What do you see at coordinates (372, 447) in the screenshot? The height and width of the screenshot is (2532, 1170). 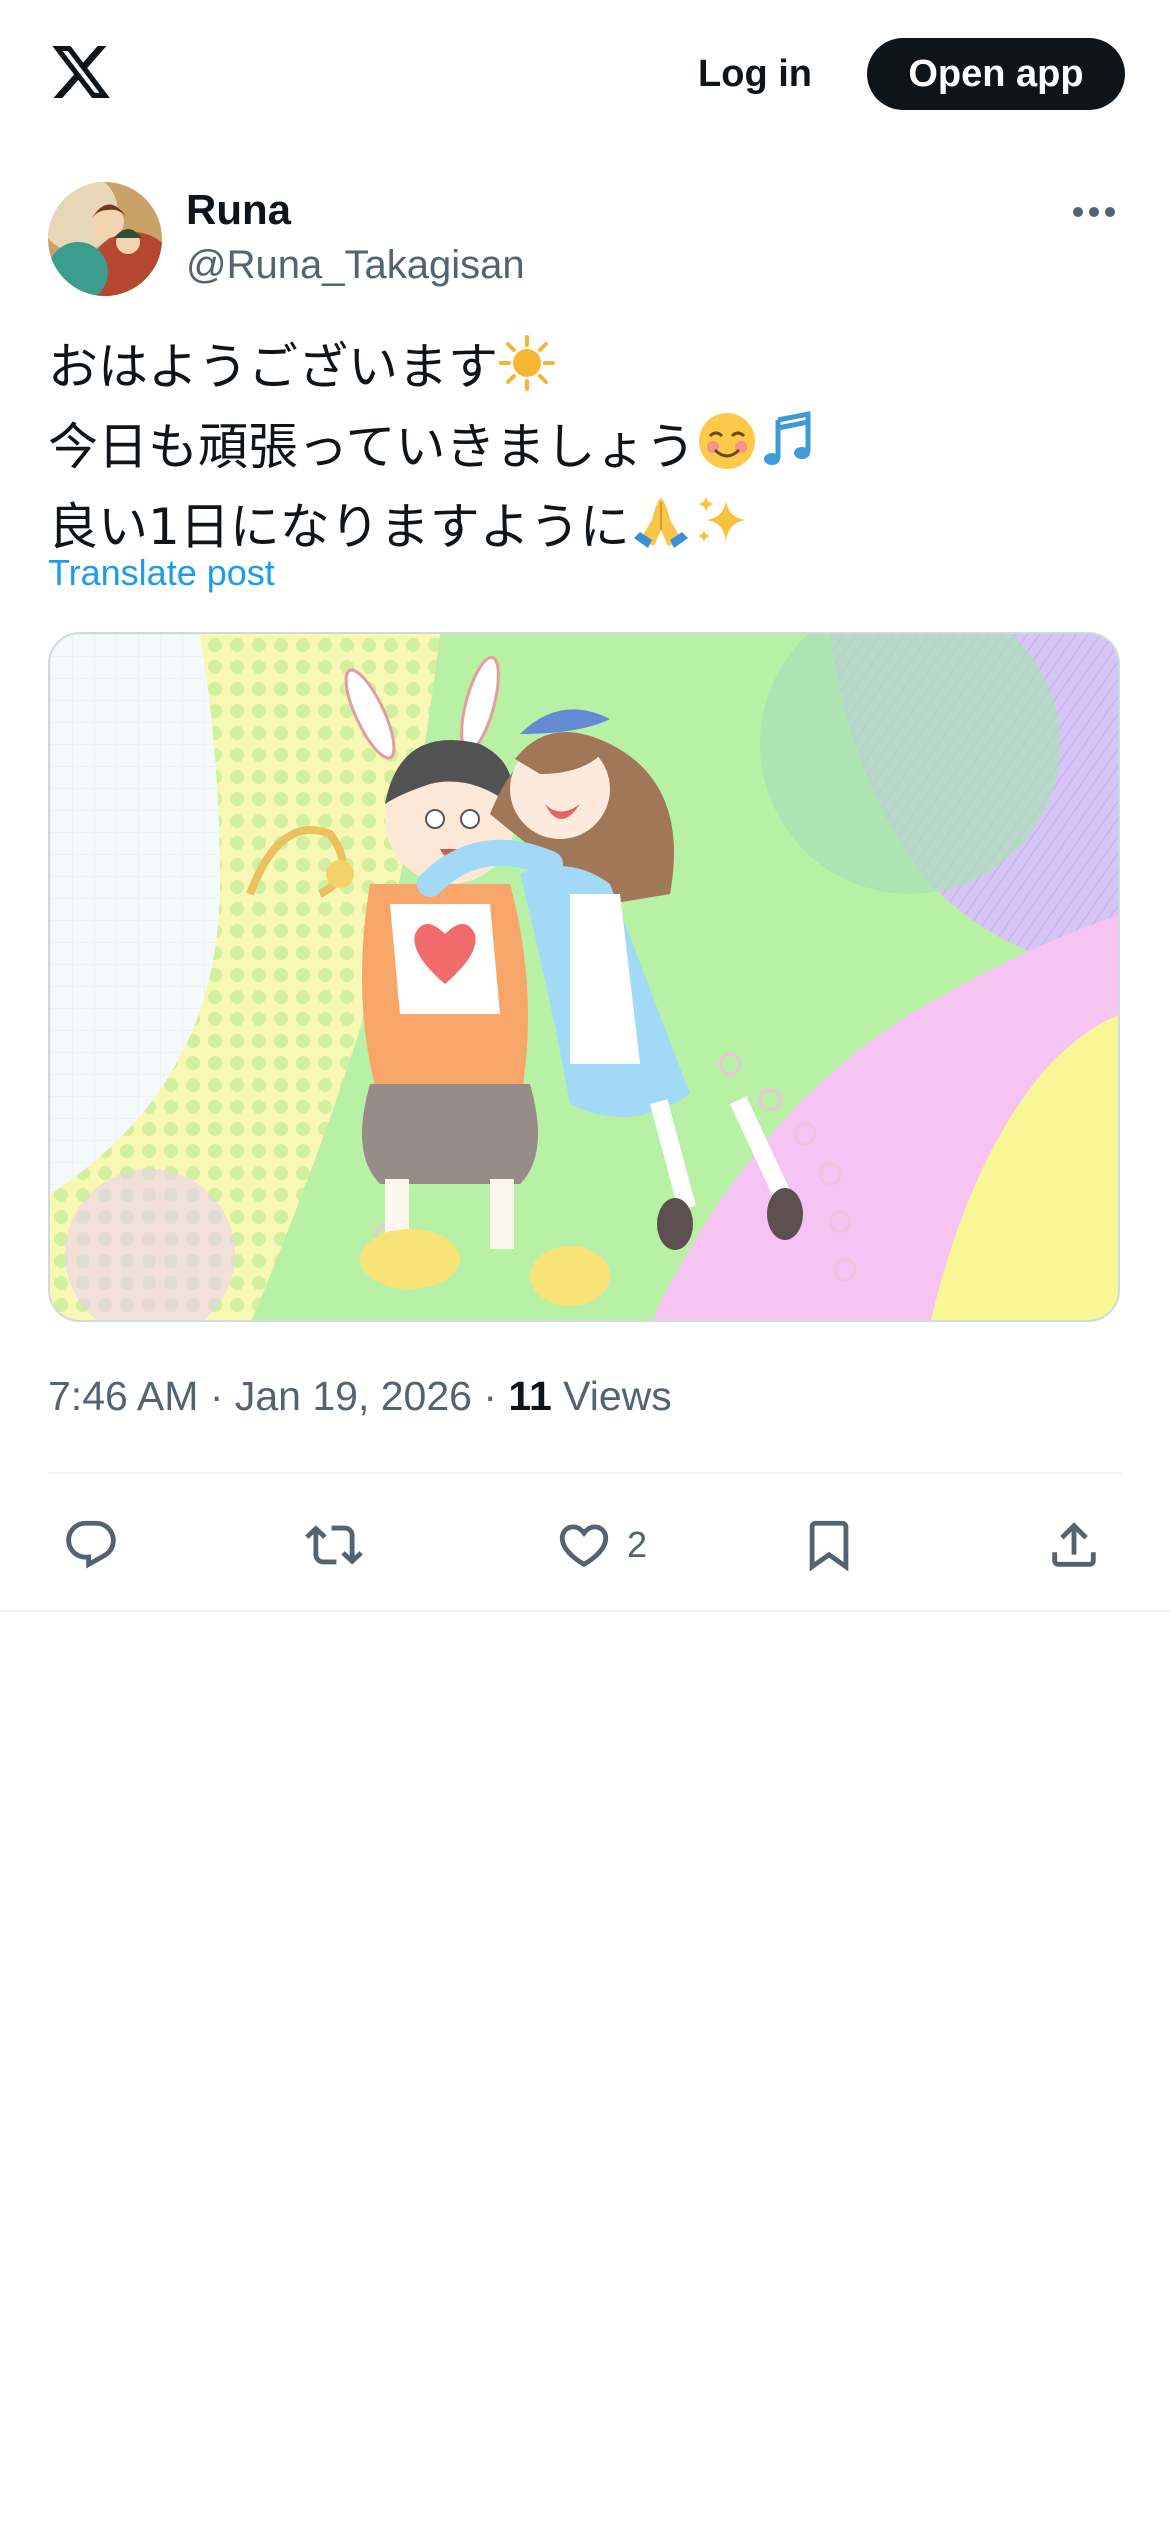 I see `post-line-2-text: 今日も頑張っていきましょう` at bounding box center [372, 447].